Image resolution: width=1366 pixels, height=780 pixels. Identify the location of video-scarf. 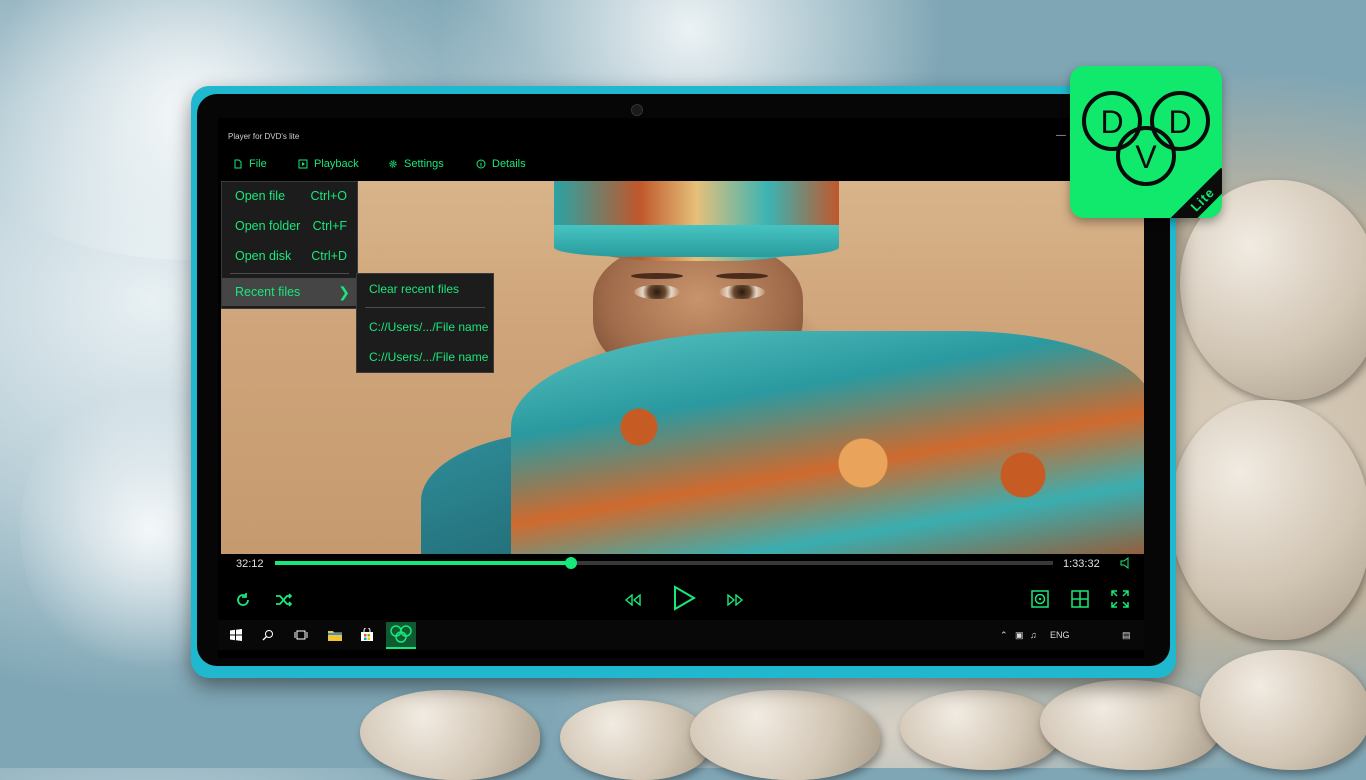
(827, 442).